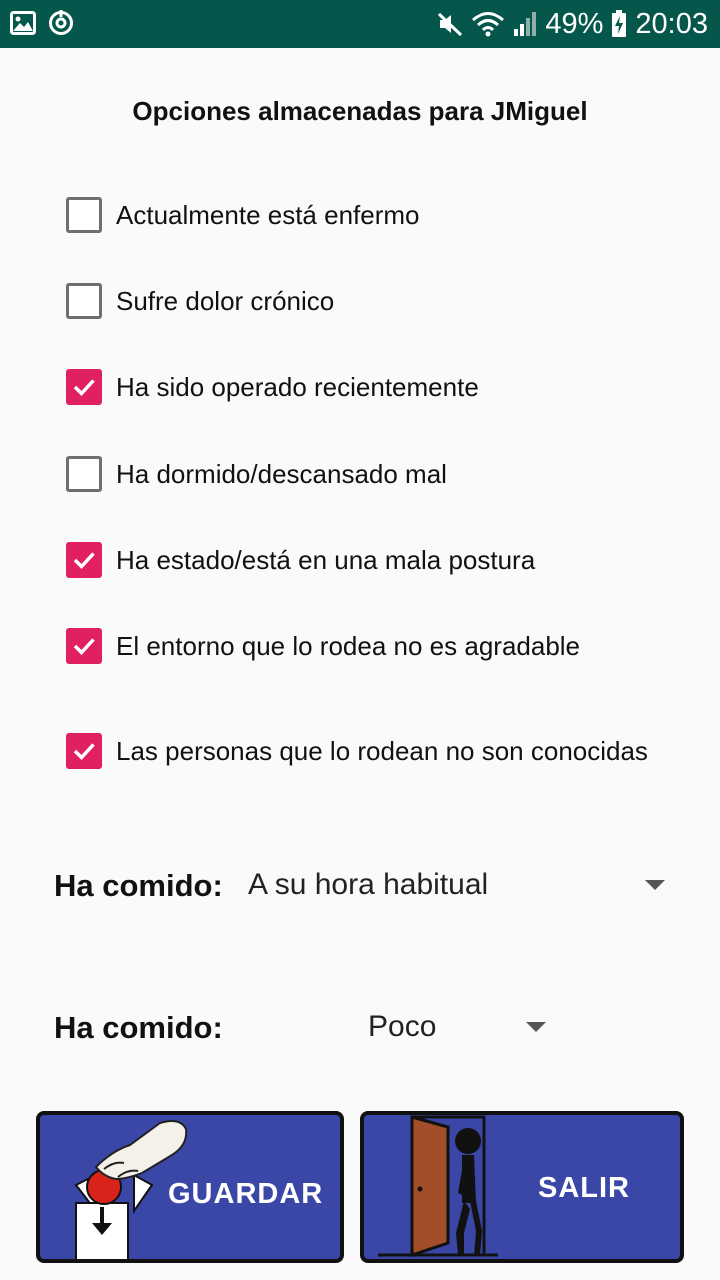  I want to click on option-label: Sufre dolor crónico, so click(225, 300).